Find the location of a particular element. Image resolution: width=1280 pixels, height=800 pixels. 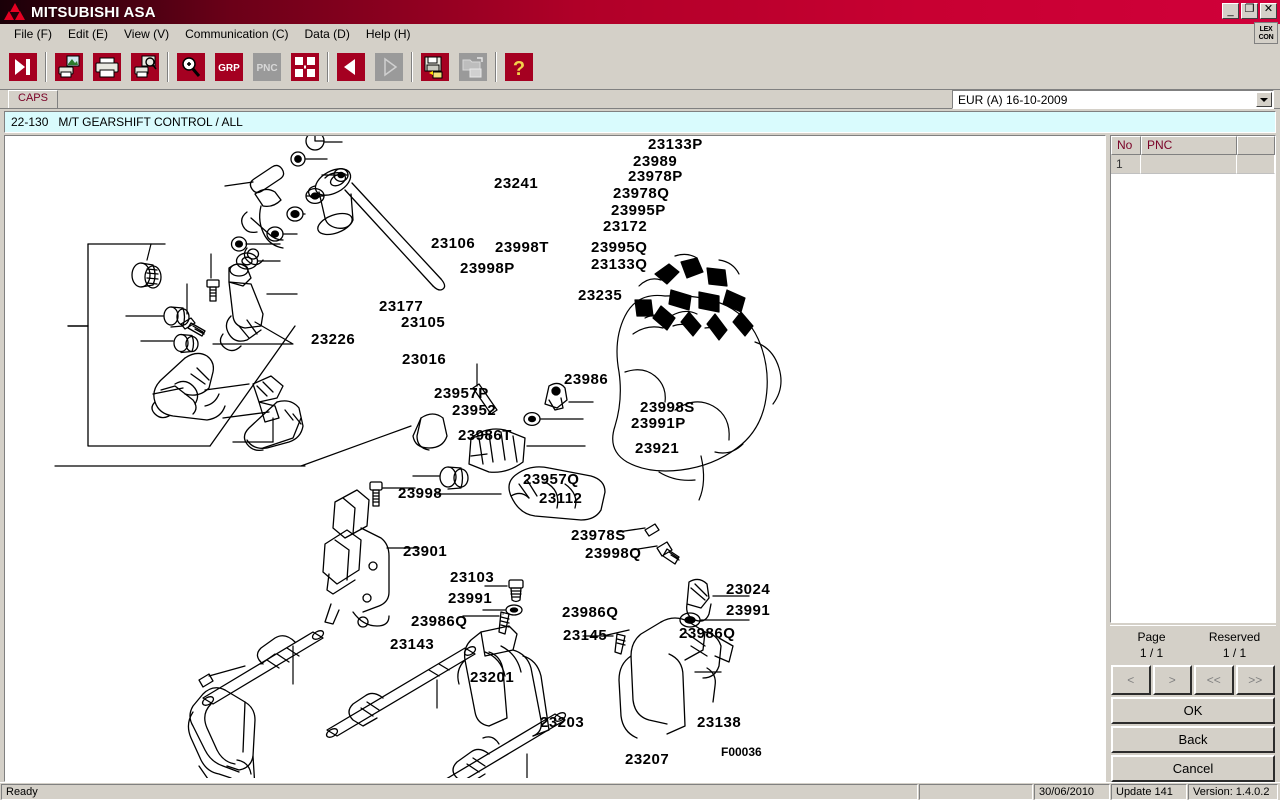

part-callout-23957P: 23957P is located at coordinates (461, 393).